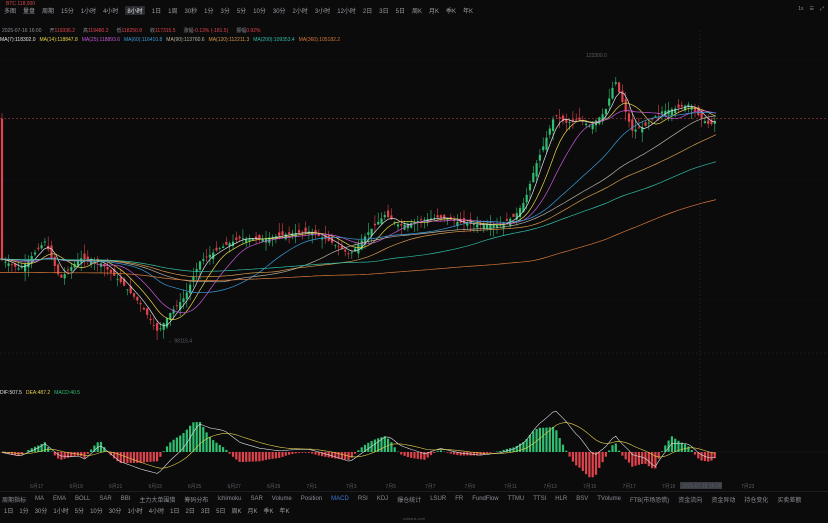 The width and height of the screenshot is (828, 523). What do you see at coordinates (39, 499) in the screenshot?
I see `indicator-tab: MA` at bounding box center [39, 499].